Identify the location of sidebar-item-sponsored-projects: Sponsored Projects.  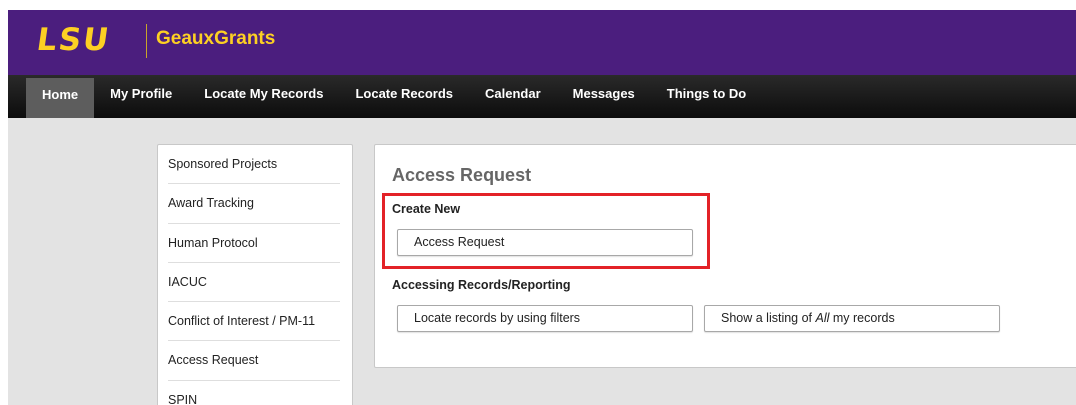
(254, 165).